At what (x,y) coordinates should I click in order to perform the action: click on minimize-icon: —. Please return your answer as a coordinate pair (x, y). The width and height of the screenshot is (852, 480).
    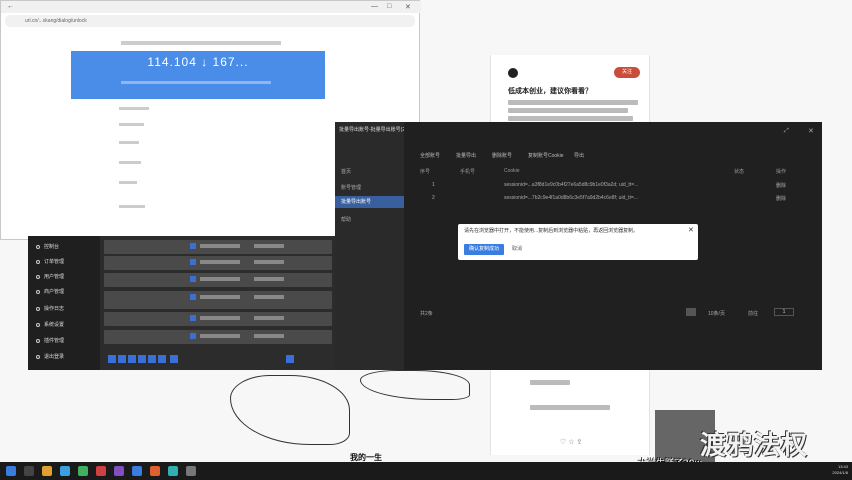
    Looking at the image, I should click on (374, 6).